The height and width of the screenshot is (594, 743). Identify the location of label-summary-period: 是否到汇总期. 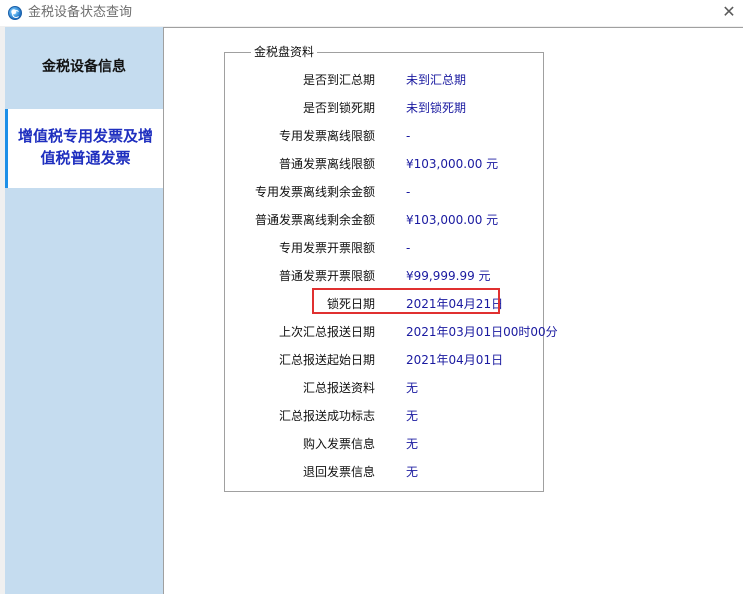
(338, 80).